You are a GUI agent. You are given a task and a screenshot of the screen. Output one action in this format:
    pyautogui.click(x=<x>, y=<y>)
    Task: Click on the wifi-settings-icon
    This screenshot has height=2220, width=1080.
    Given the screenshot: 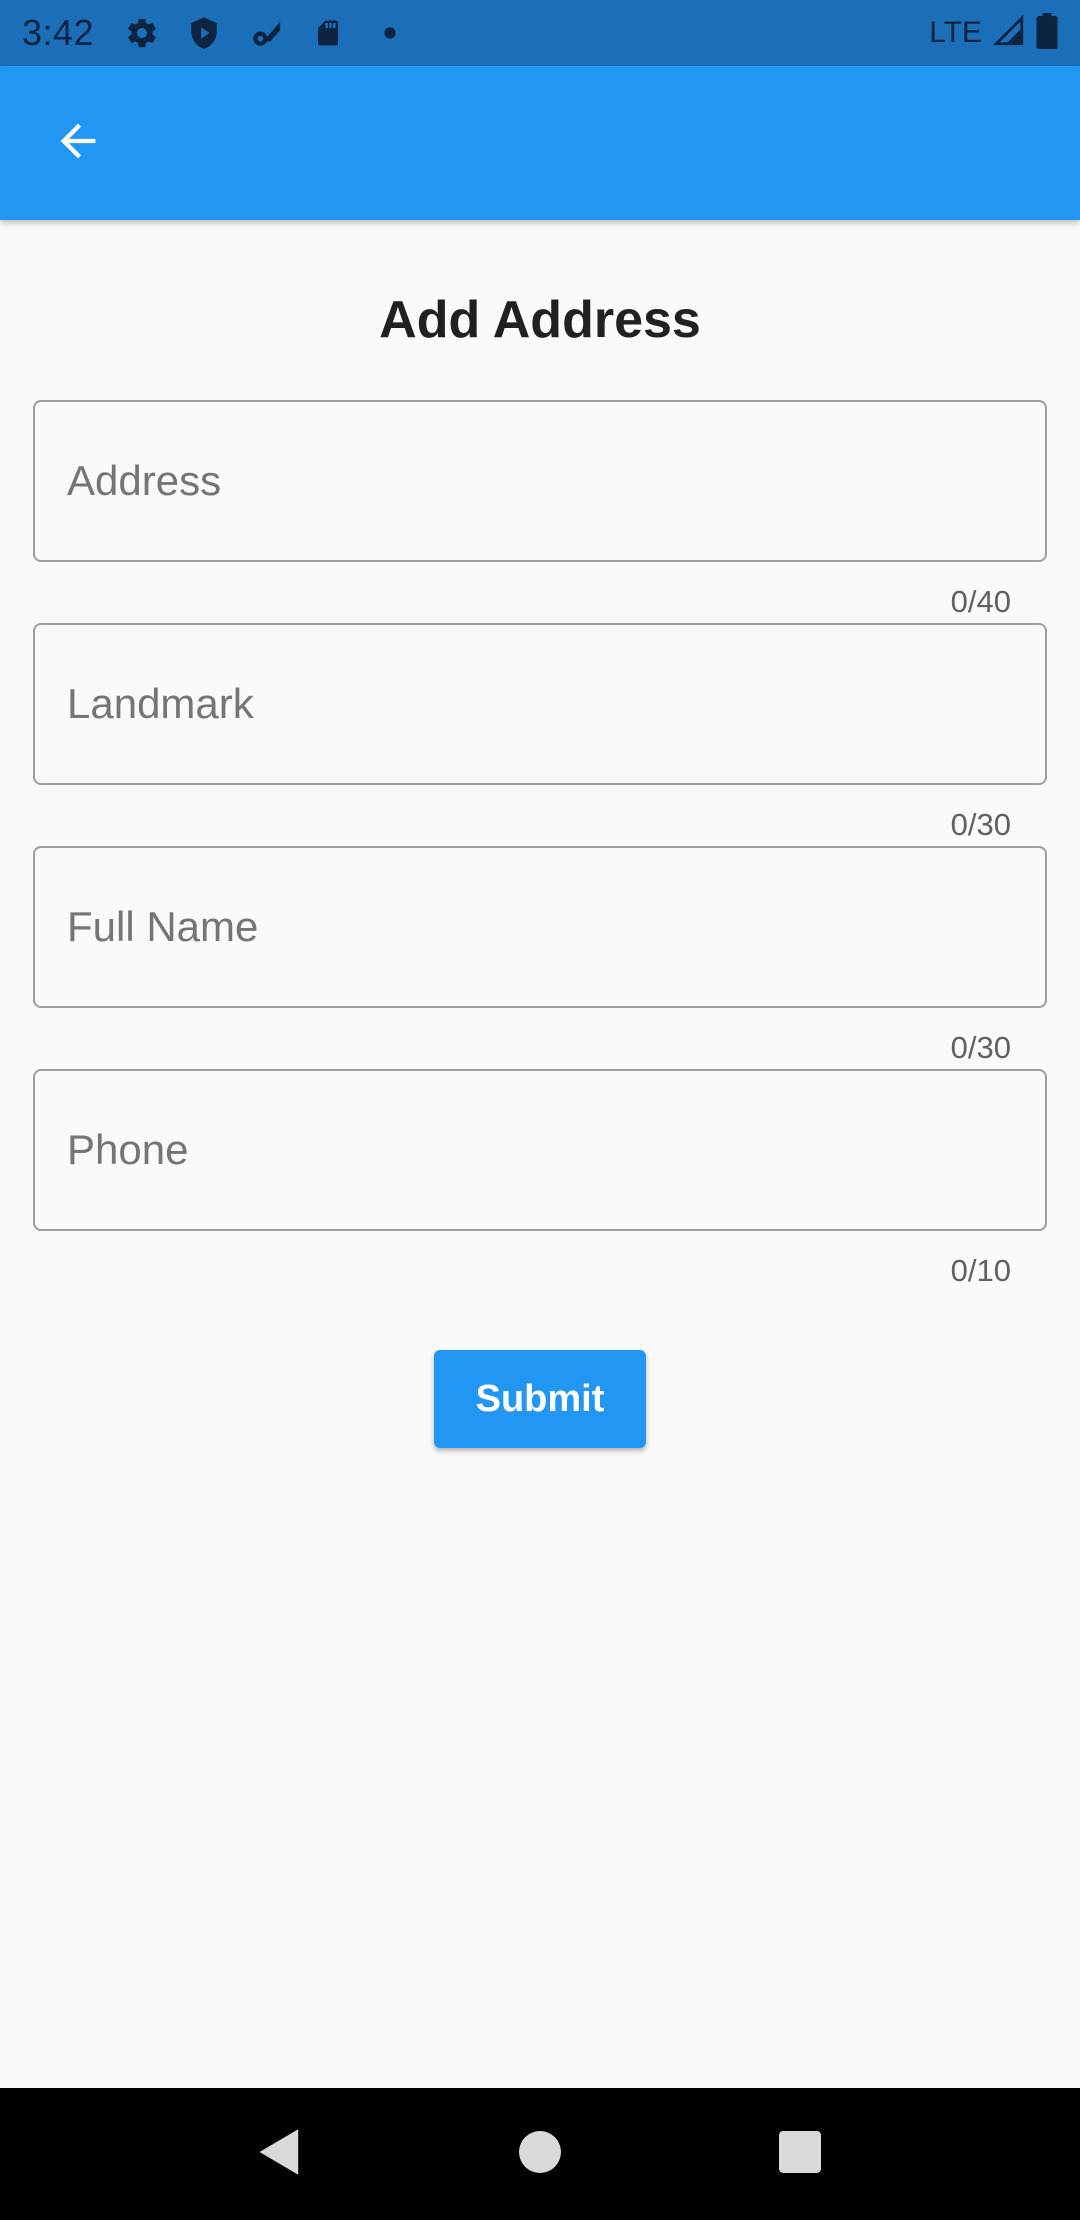 What is the action you would take?
    pyautogui.click(x=266, y=33)
    